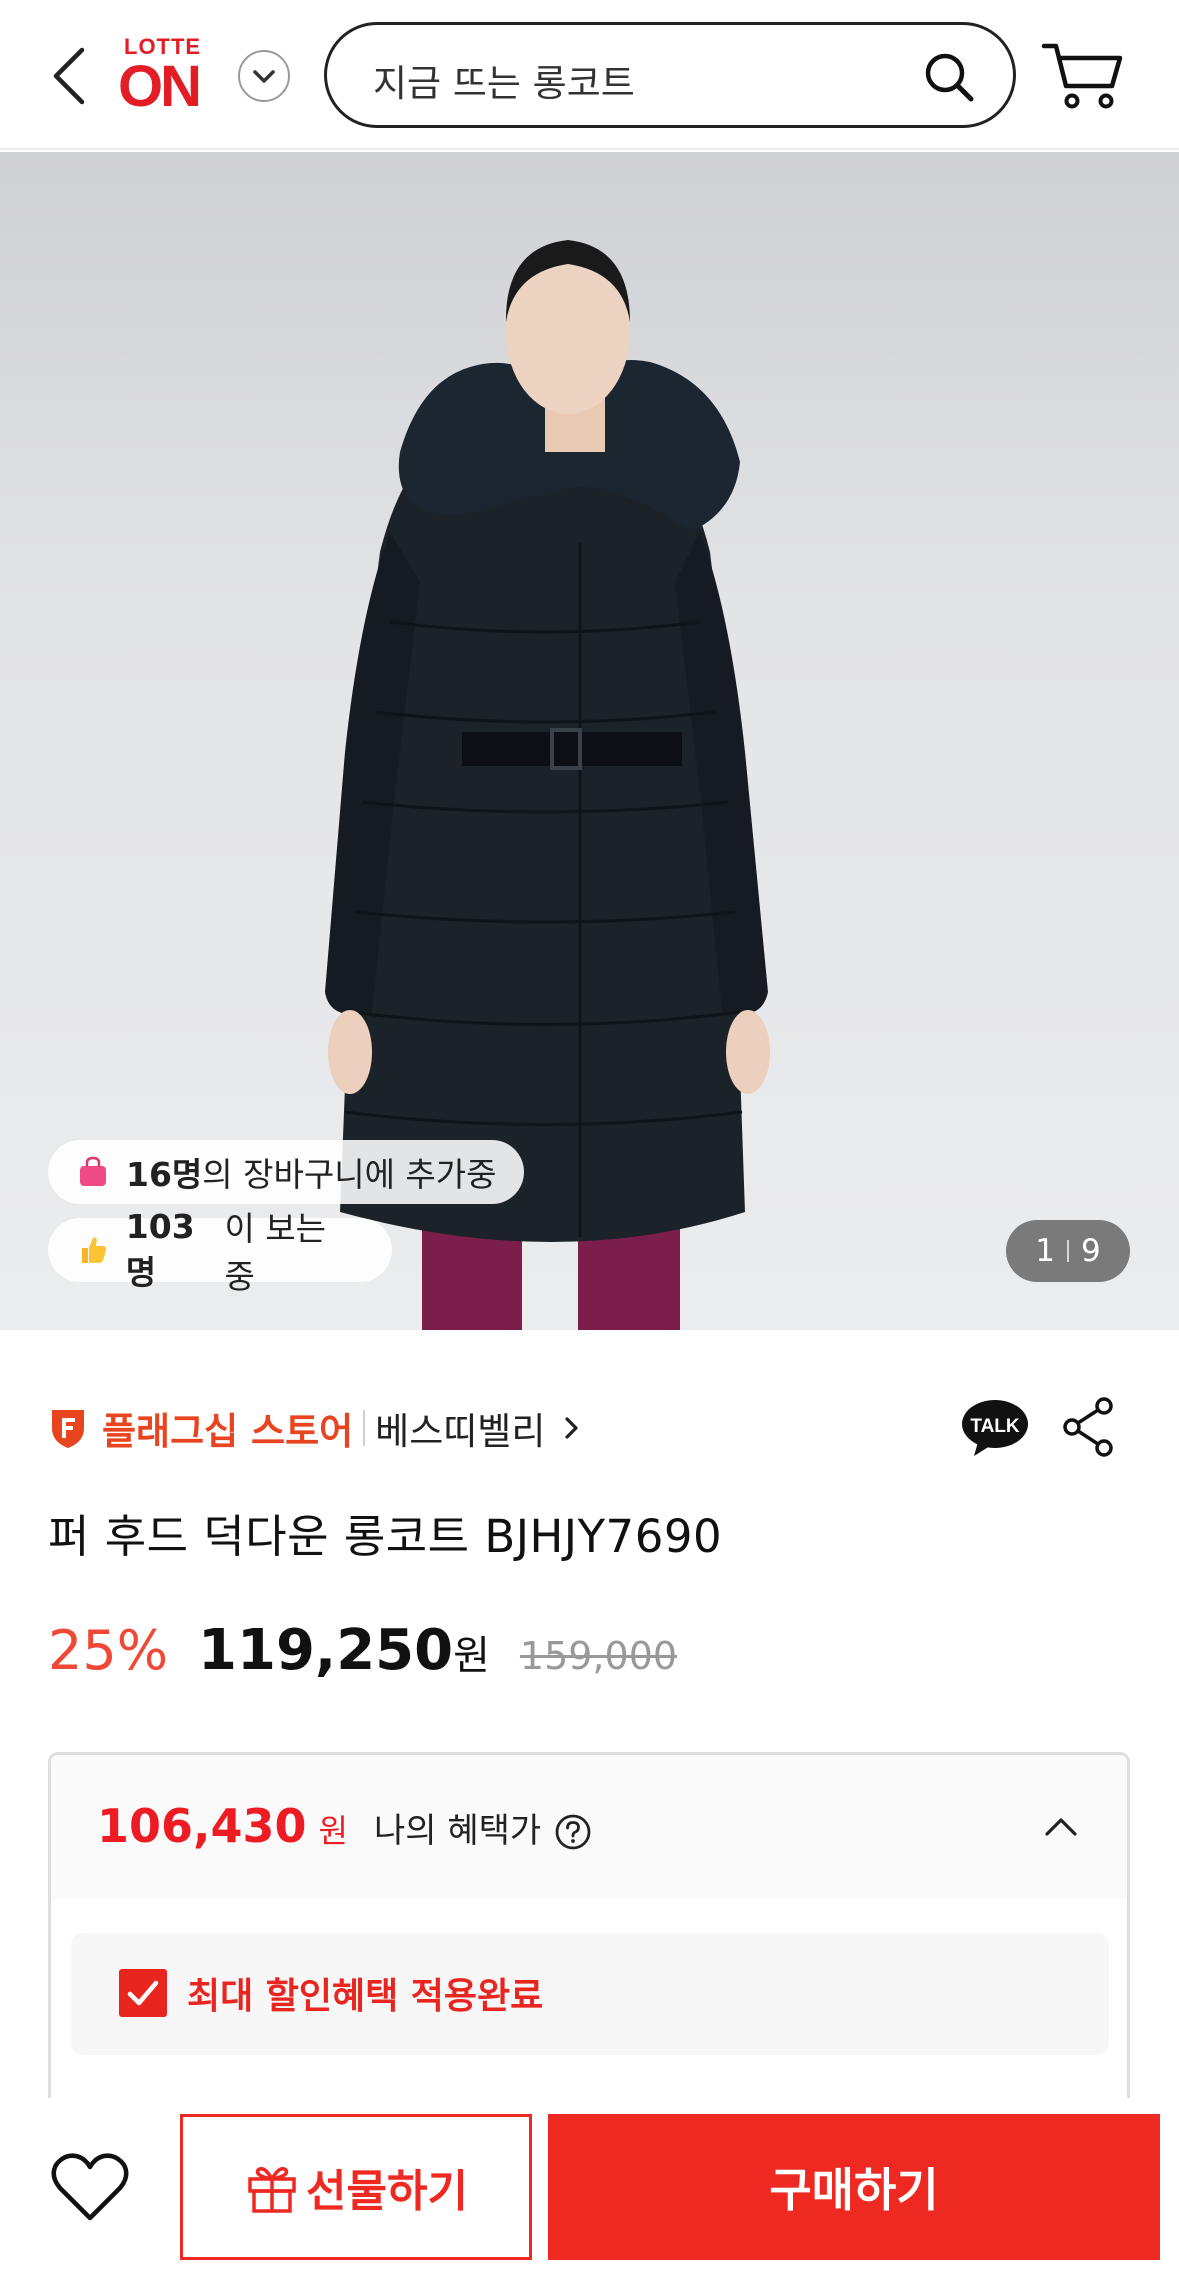  What do you see at coordinates (160, 1249) in the screenshot?
I see `viewer-count: 103명` at bounding box center [160, 1249].